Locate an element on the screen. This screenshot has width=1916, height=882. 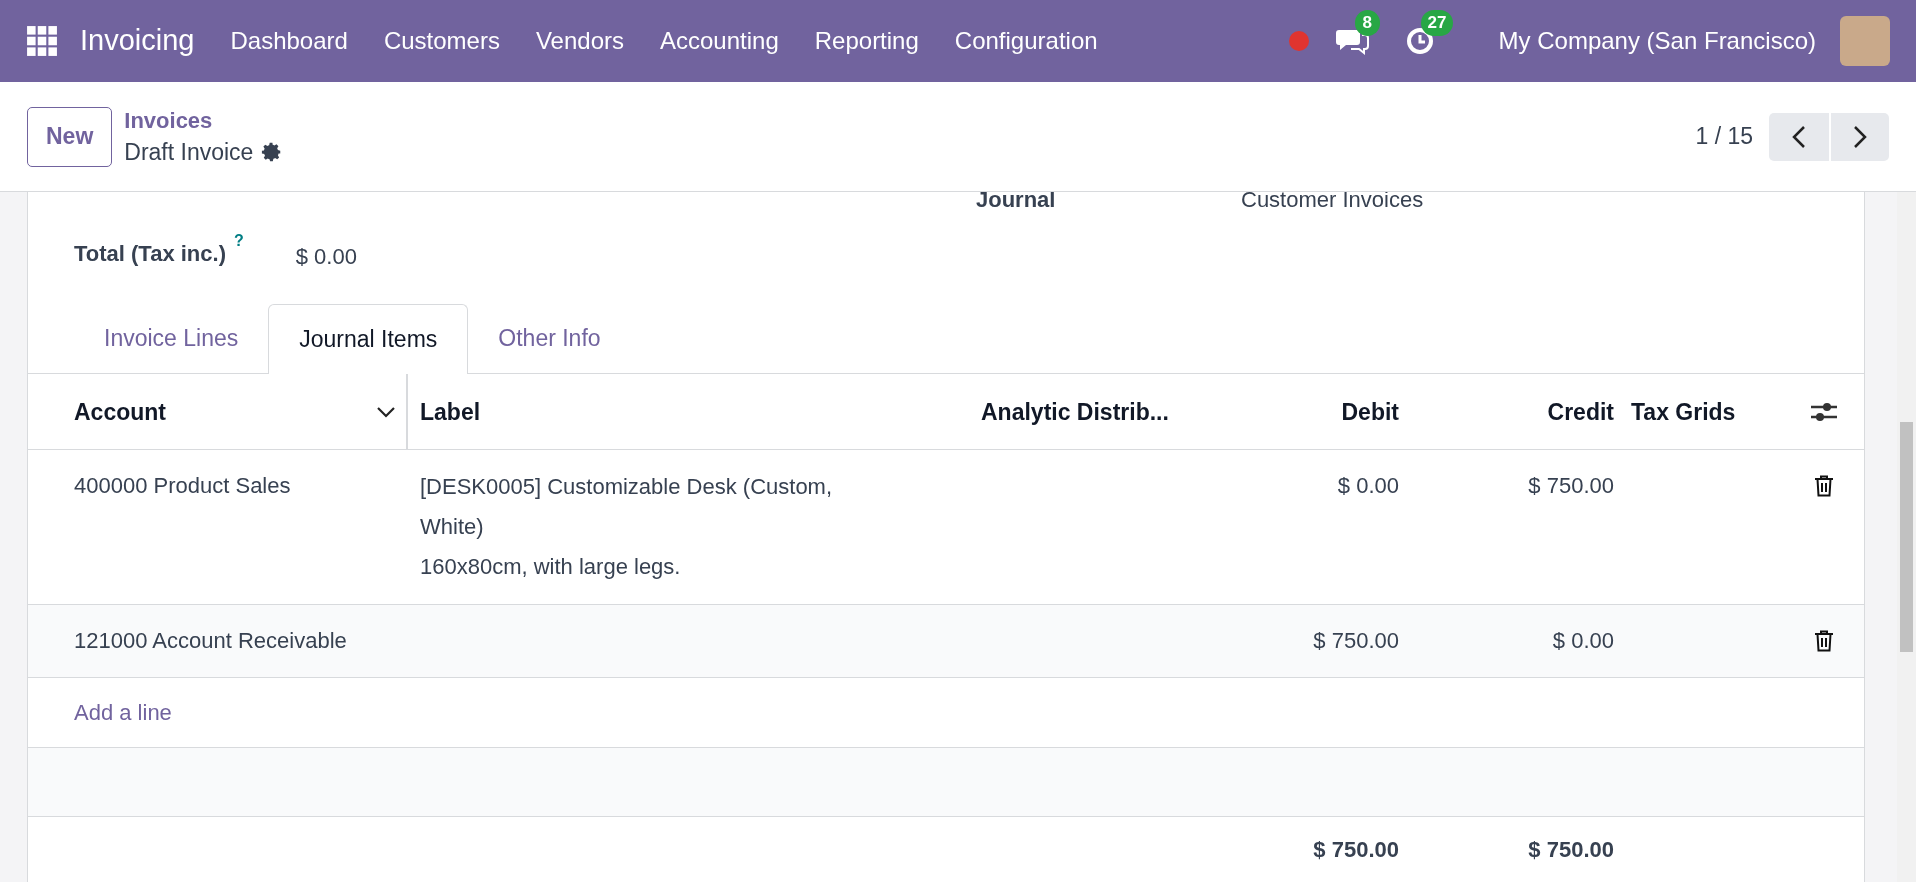
message-count-badge: 8 is located at coordinates (1367, 23).